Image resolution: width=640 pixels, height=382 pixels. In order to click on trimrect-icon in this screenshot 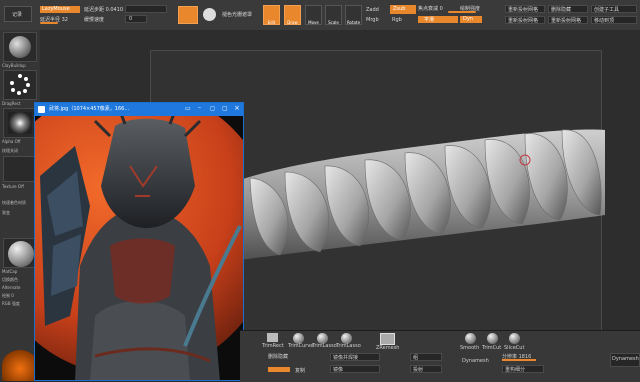, I will do `click(272, 337)`.